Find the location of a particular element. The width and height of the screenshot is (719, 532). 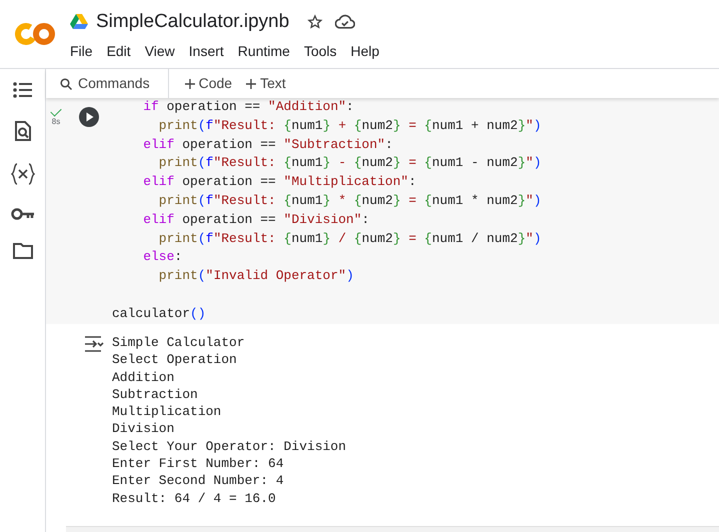

add-code-button: Code is located at coordinates (208, 83).